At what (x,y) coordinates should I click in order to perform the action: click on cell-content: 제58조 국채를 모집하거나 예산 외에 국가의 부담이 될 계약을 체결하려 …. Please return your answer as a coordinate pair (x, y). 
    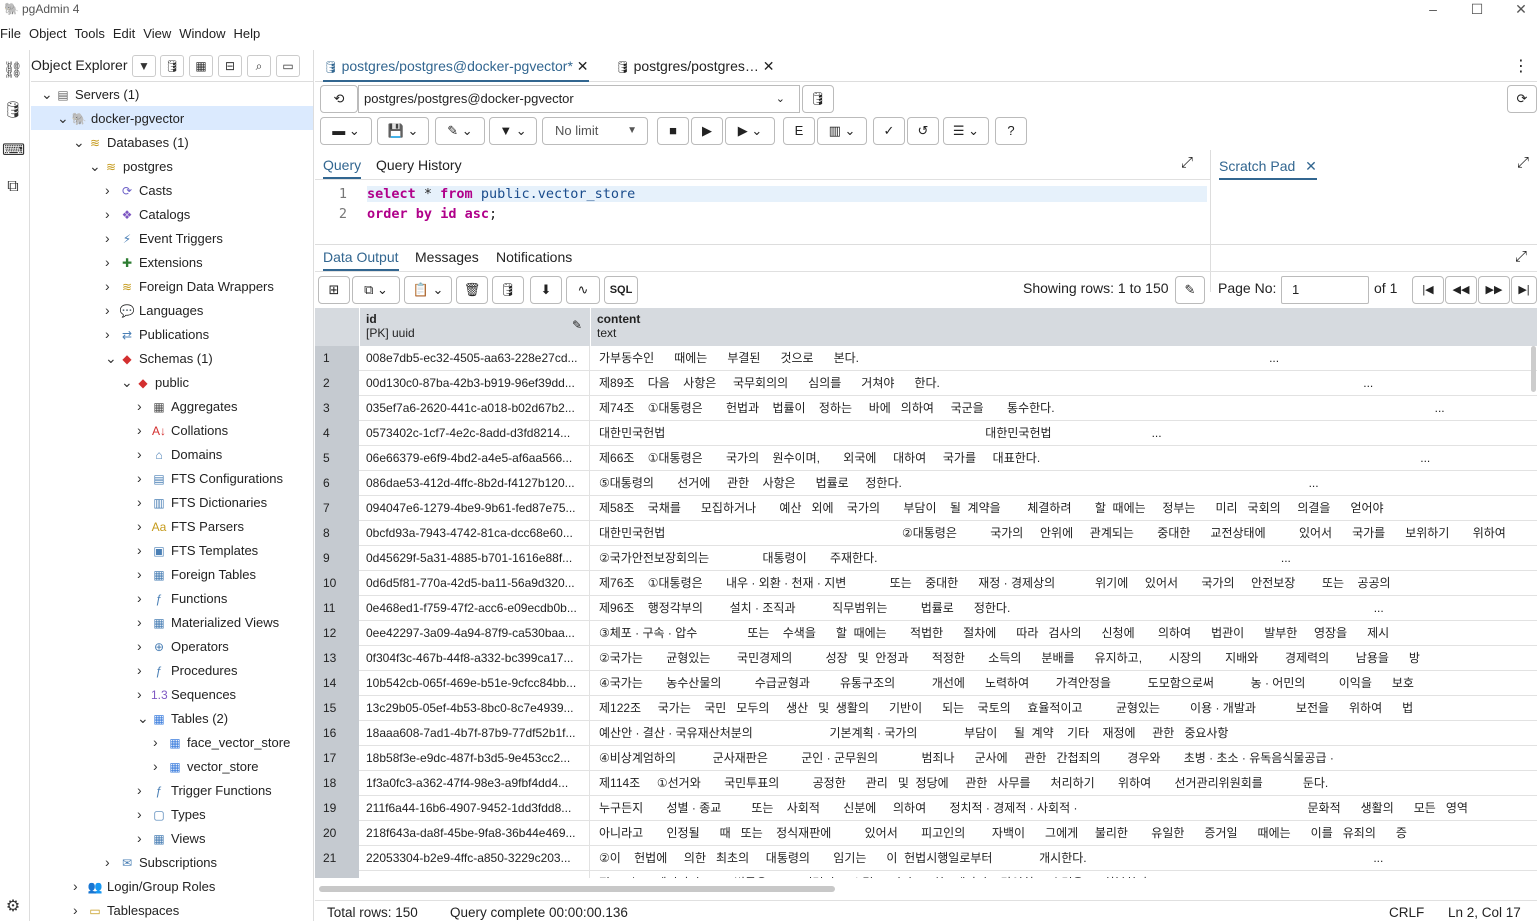
    Looking at the image, I should click on (1064, 508).